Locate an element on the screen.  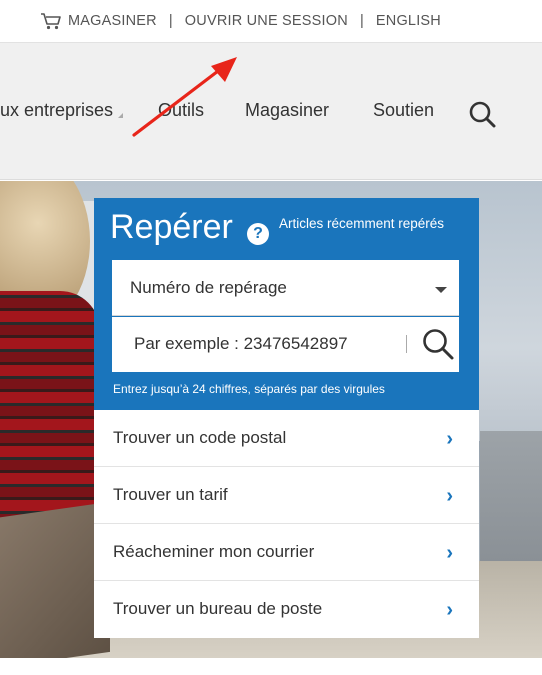
signin-link: OUVRIR UNE SESSION is located at coordinates (266, 21).